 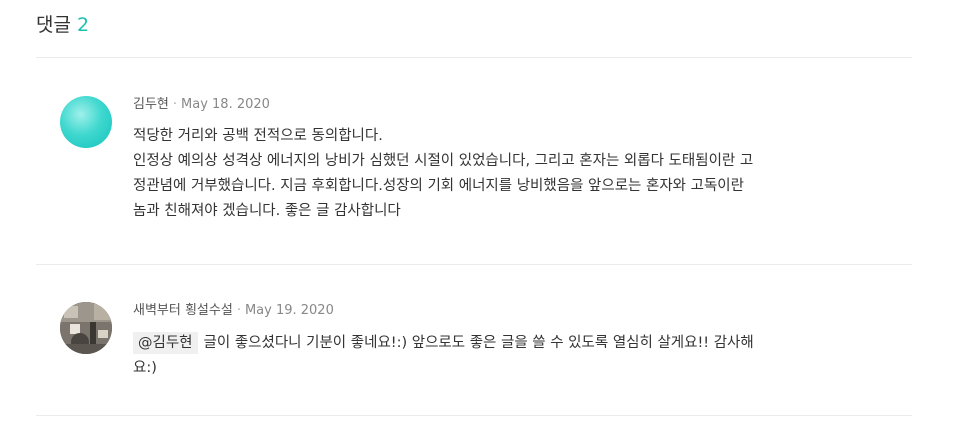 I want to click on comments-title: 댓글, so click(x=53, y=25).